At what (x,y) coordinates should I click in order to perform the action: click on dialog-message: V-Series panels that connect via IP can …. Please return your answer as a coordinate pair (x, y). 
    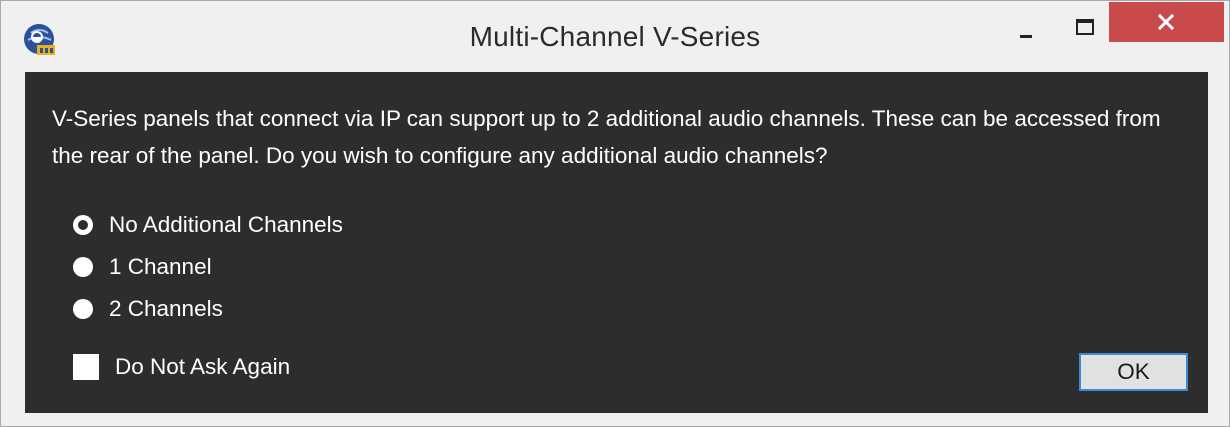
    Looking at the image, I should click on (606, 137).